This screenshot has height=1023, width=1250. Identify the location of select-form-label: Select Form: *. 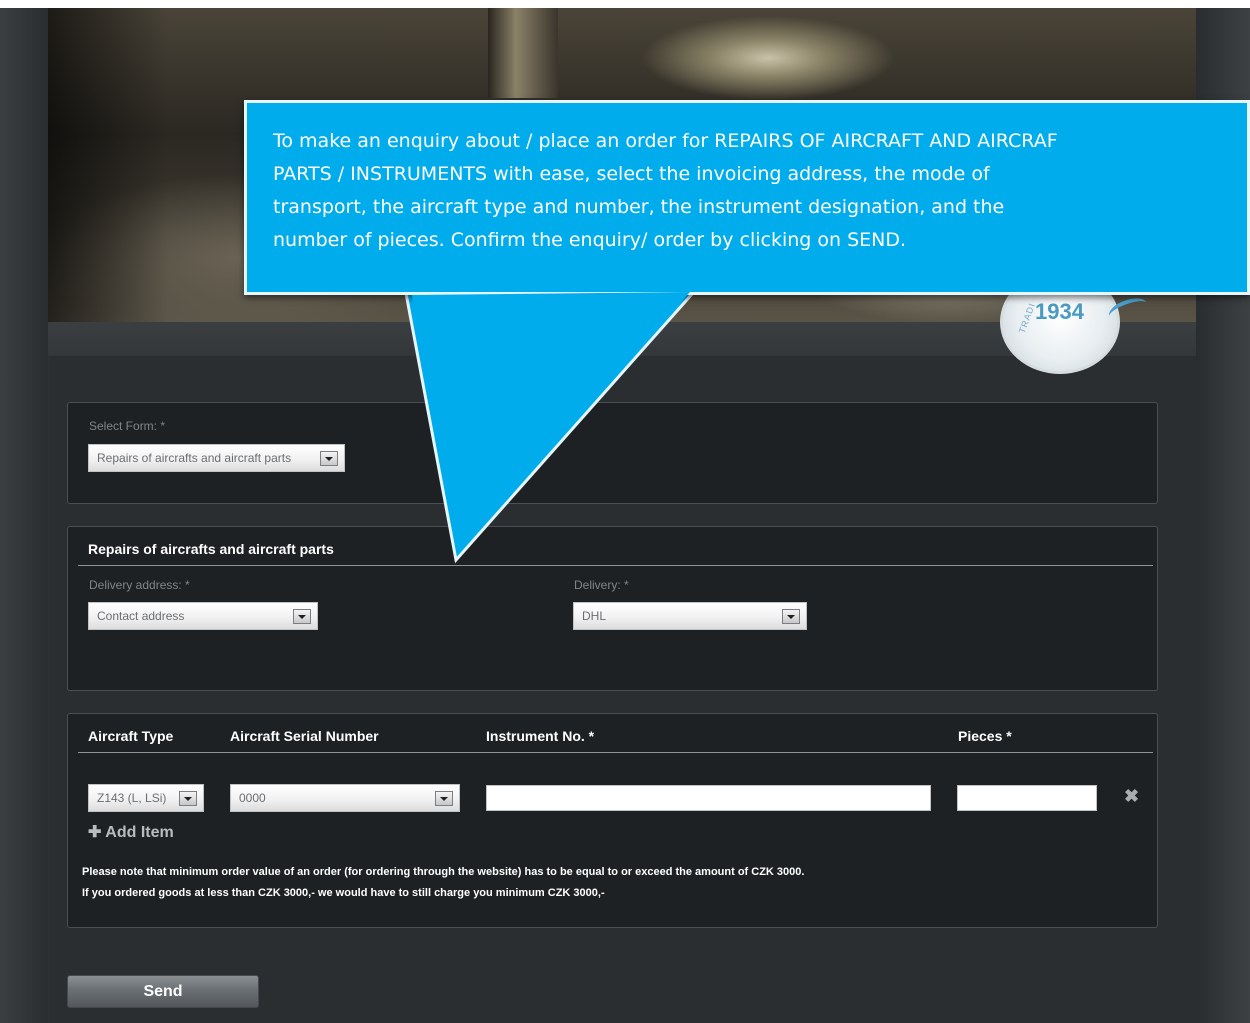
(127, 426).